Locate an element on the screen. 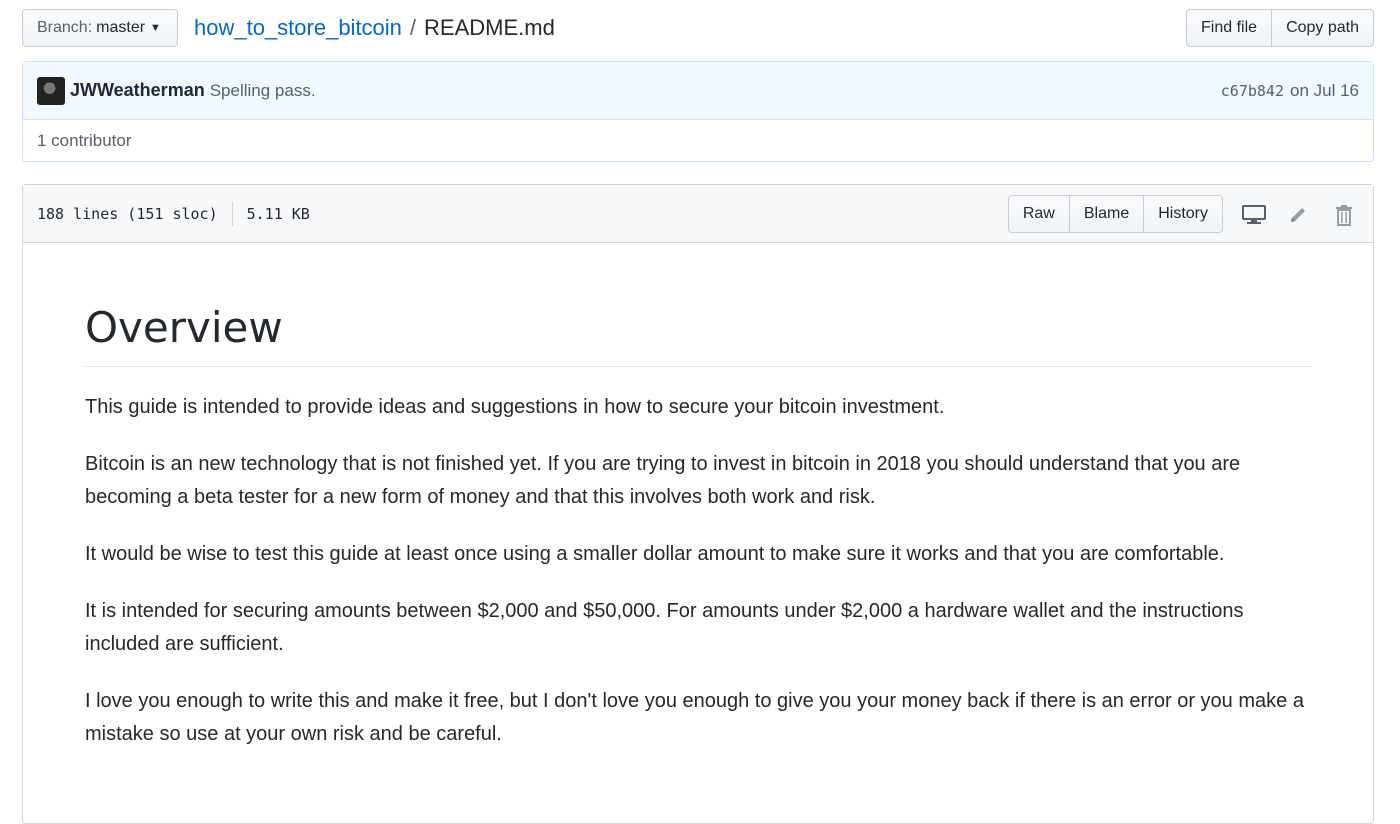  commit-message: Spelling pass. is located at coordinates (263, 91).